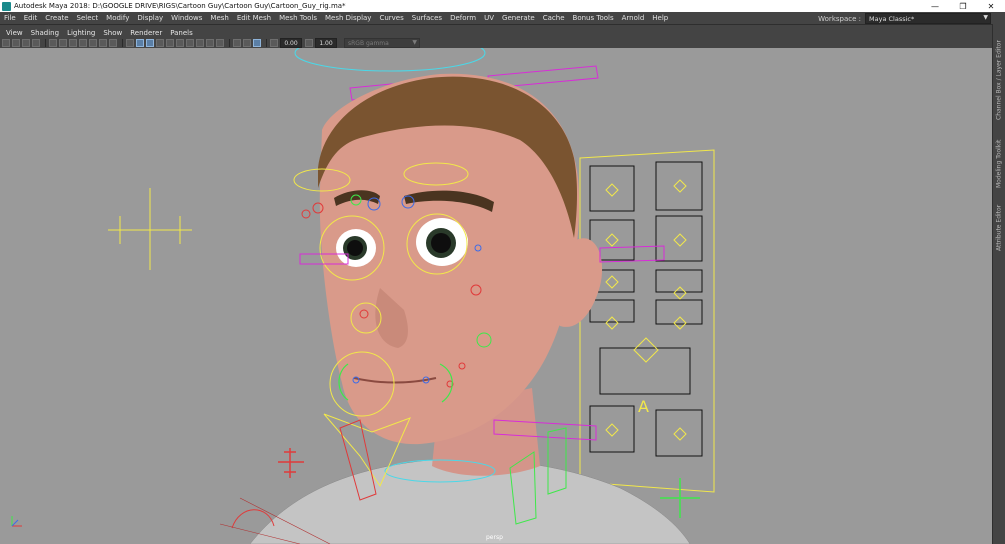 The width and height of the screenshot is (1005, 544). I want to click on menu-select: Select, so click(88, 18).